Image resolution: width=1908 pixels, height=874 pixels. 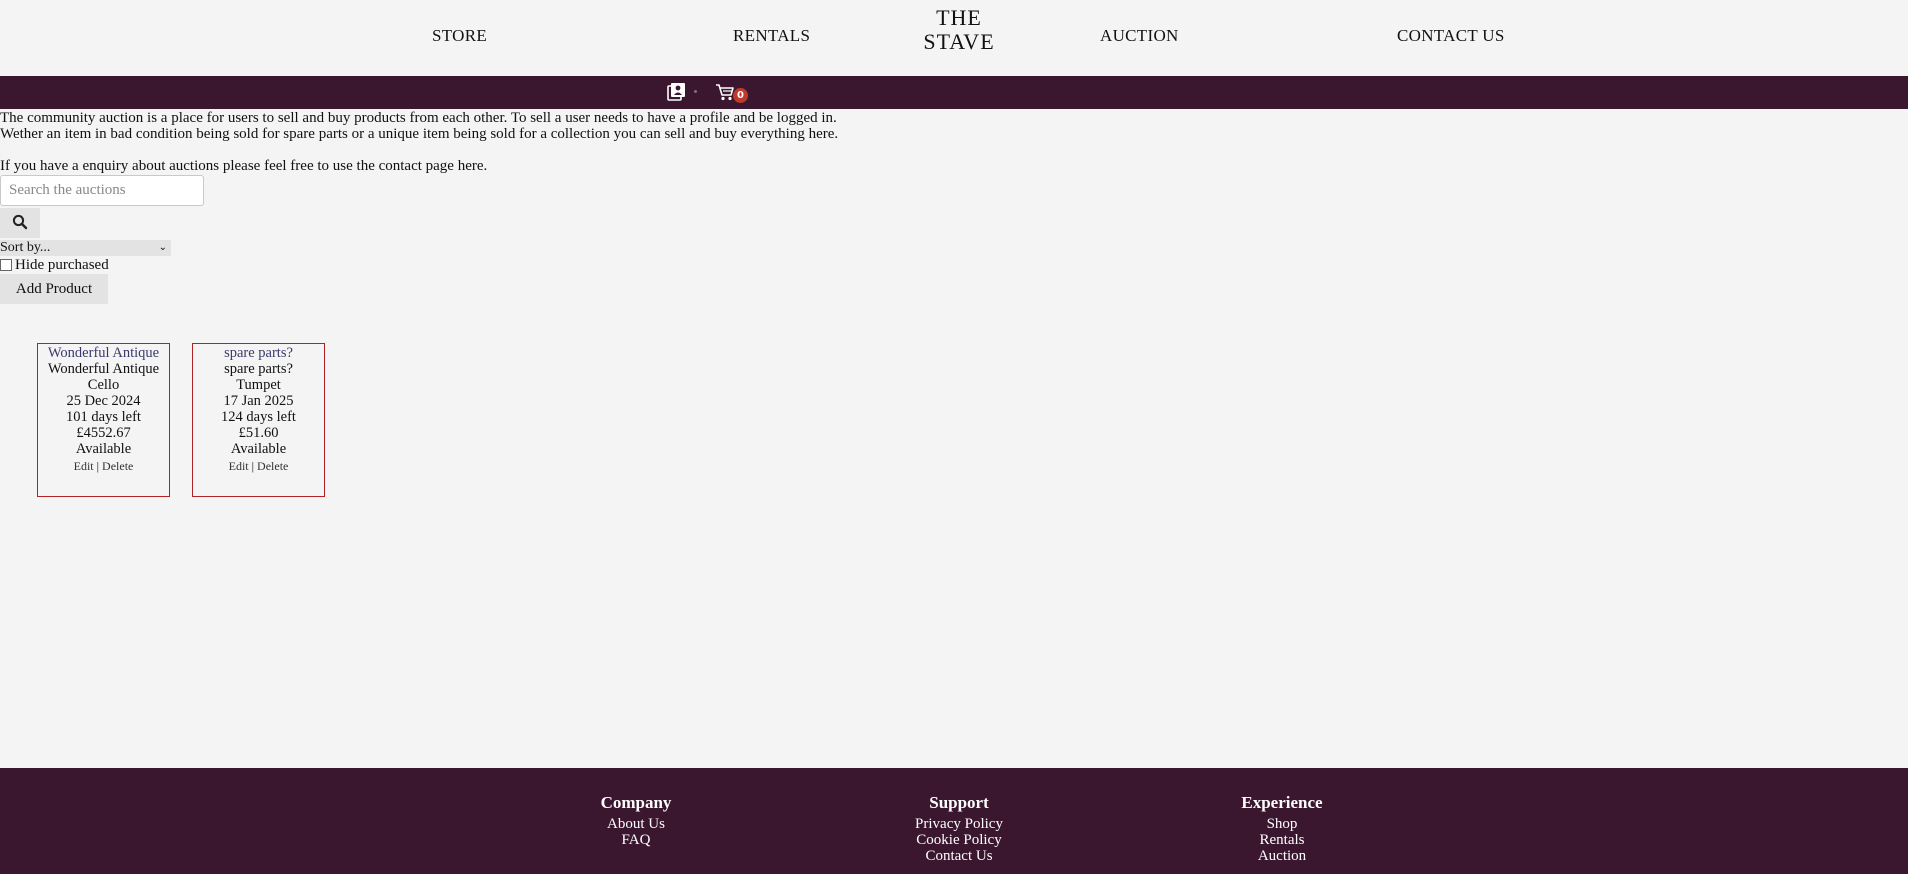 I want to click on brand-line-1: THE, so click(x=959, y=17).